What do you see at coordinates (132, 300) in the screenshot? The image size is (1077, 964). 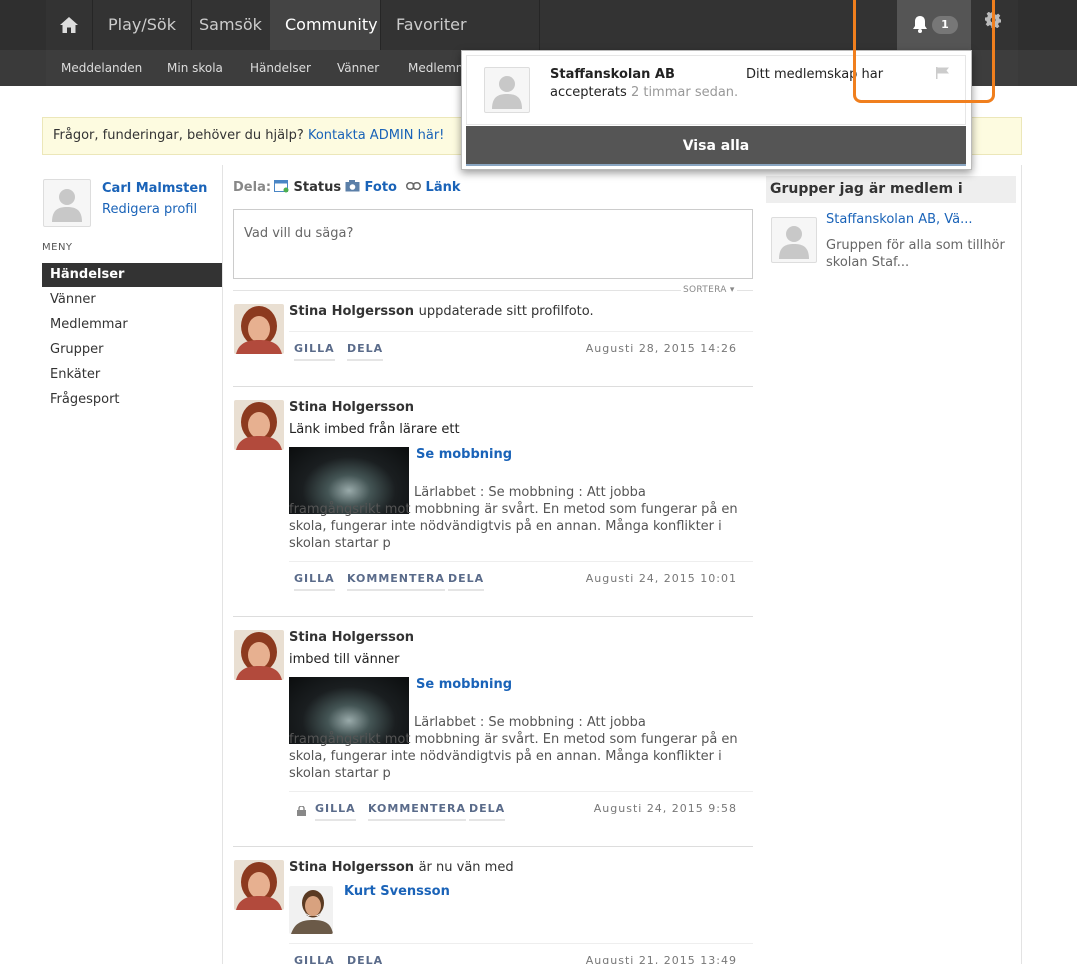 I see `menu-item-vanner: Vänner` at bounding box center [132, 300].